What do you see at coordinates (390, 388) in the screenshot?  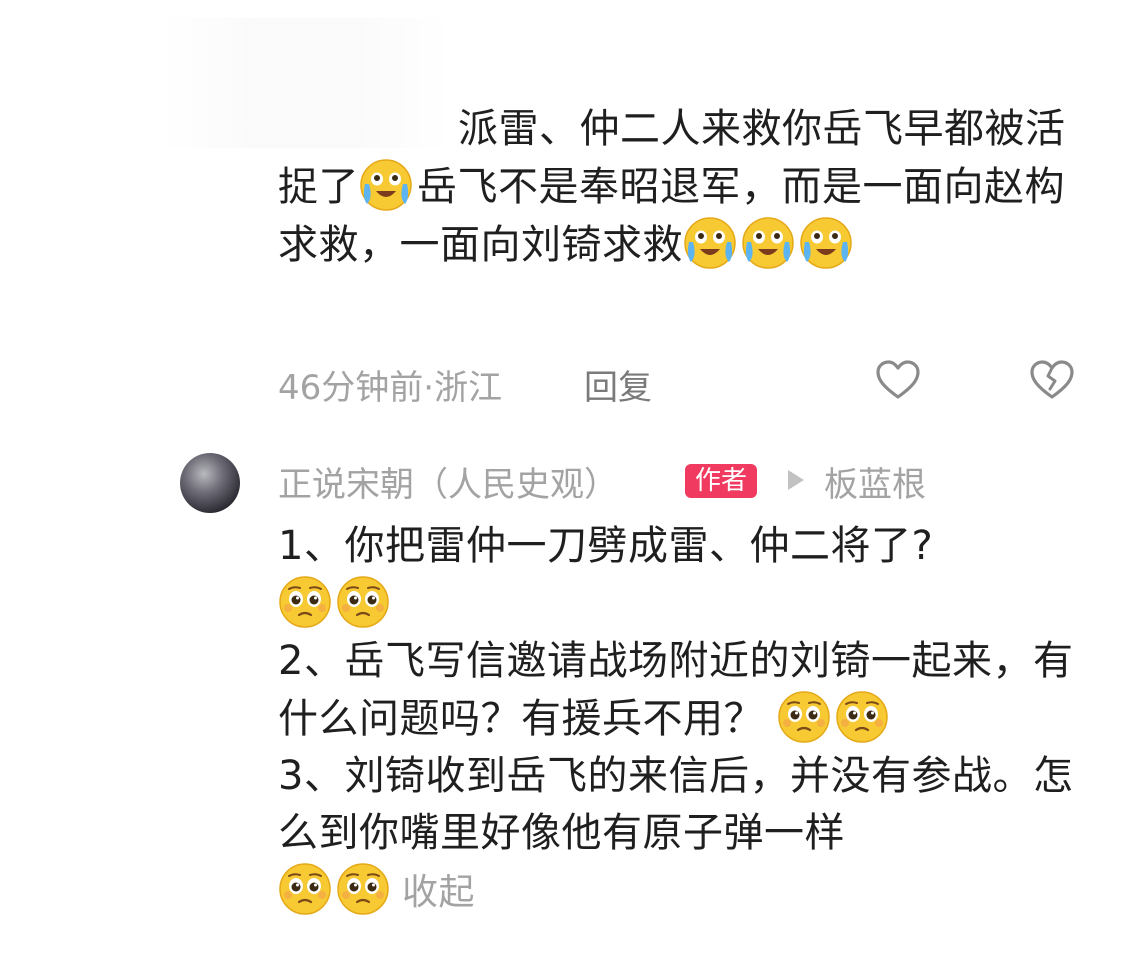 I see `reply-time-location: 46分钟前·浙江` at bounding box center [390, 388].